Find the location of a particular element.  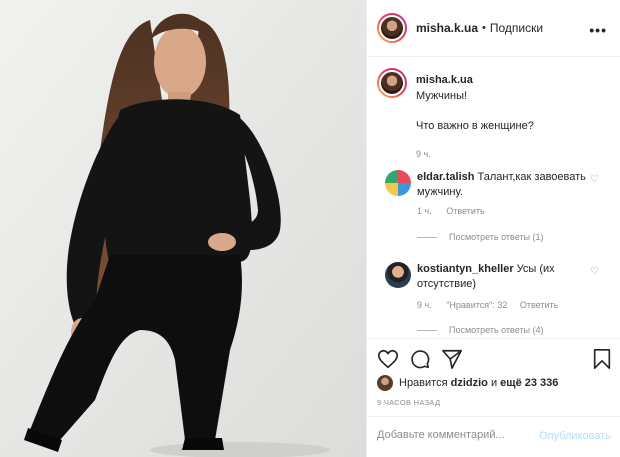

comment-meta: 1 ч. Ответить is located at coordinates (451, 211).